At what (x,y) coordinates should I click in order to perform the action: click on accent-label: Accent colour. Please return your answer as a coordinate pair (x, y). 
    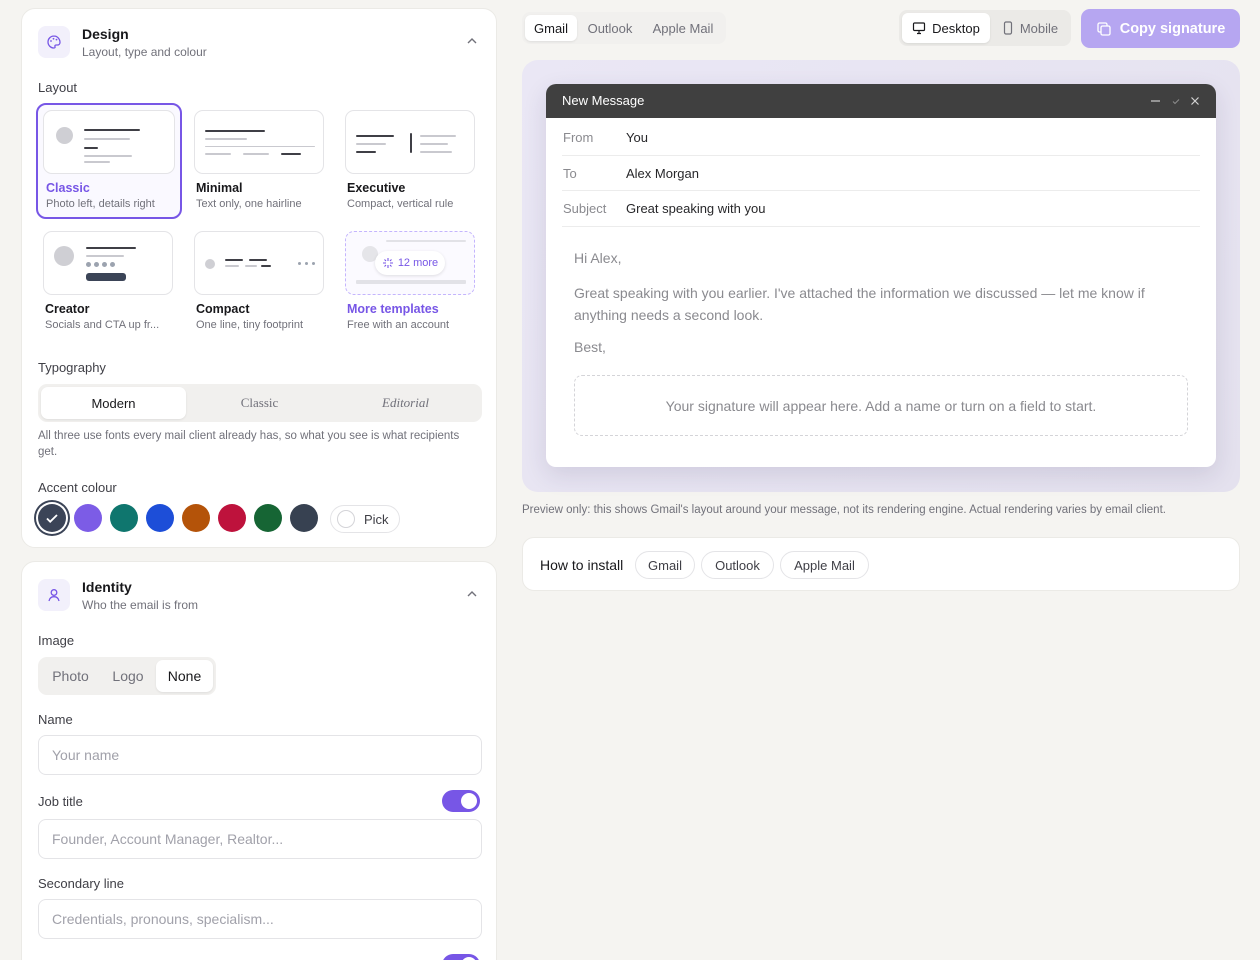
    Looking at the image, I should click on (77, 487).